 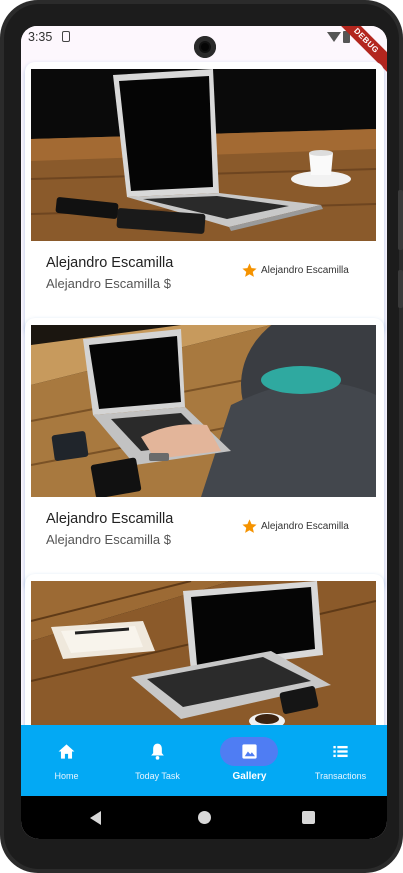 What do you see at coordinates (66, 776) in the screenshot?
I see `nav-label-home: Home` at bounding box center [66, 776].